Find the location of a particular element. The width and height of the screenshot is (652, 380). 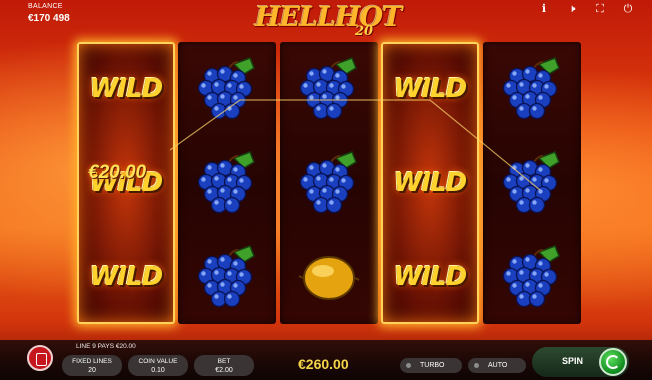

lemon-icon is located at coordinates (329, 277).